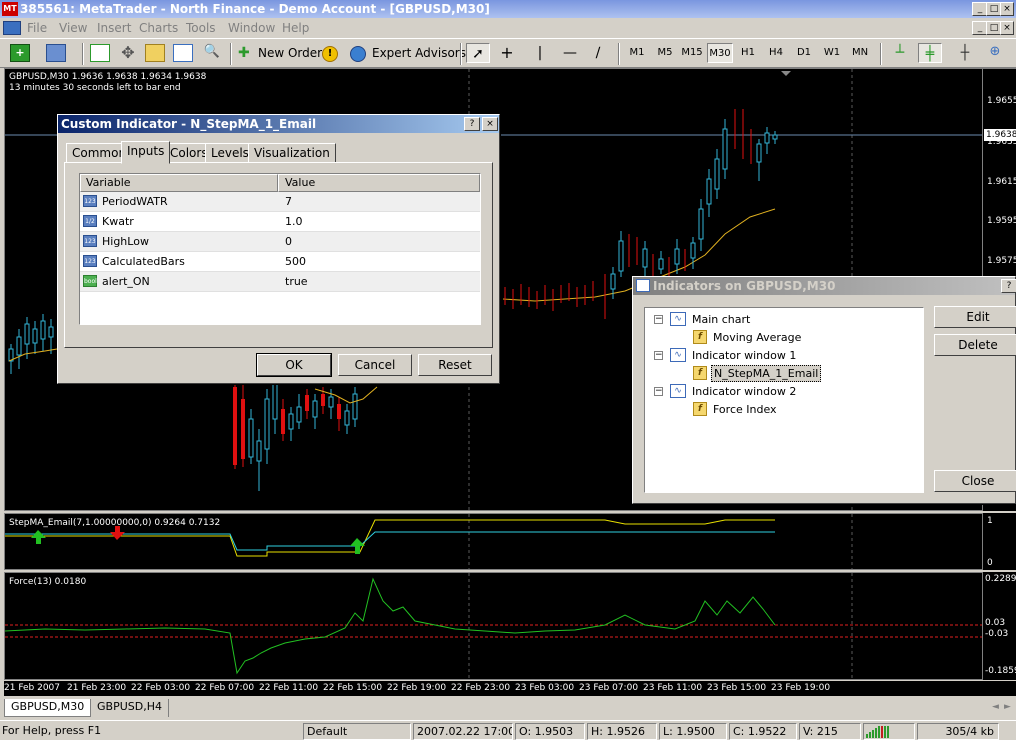  Describe the element at coordinates (763, 731) in the screenshot. I see `status-close: C: 1.9522` at that location.